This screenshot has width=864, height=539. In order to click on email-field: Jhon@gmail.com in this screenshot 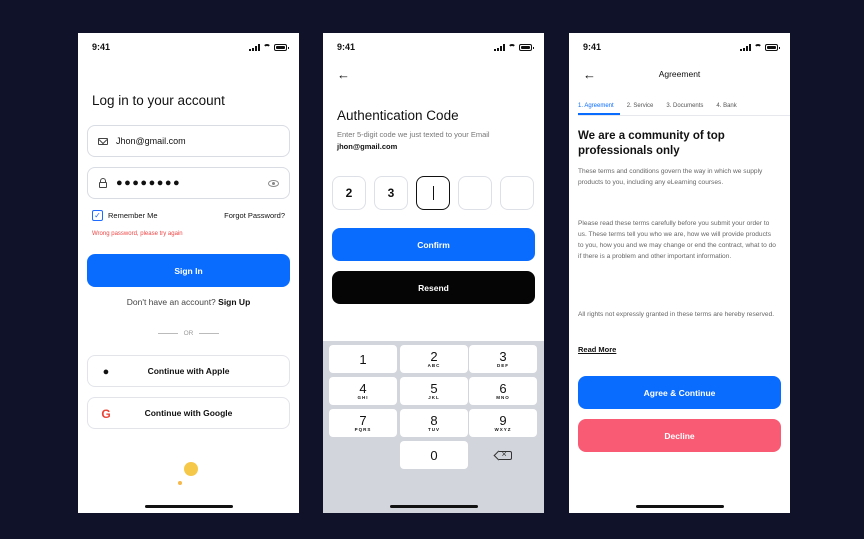, I will do `click(188, 141)`.